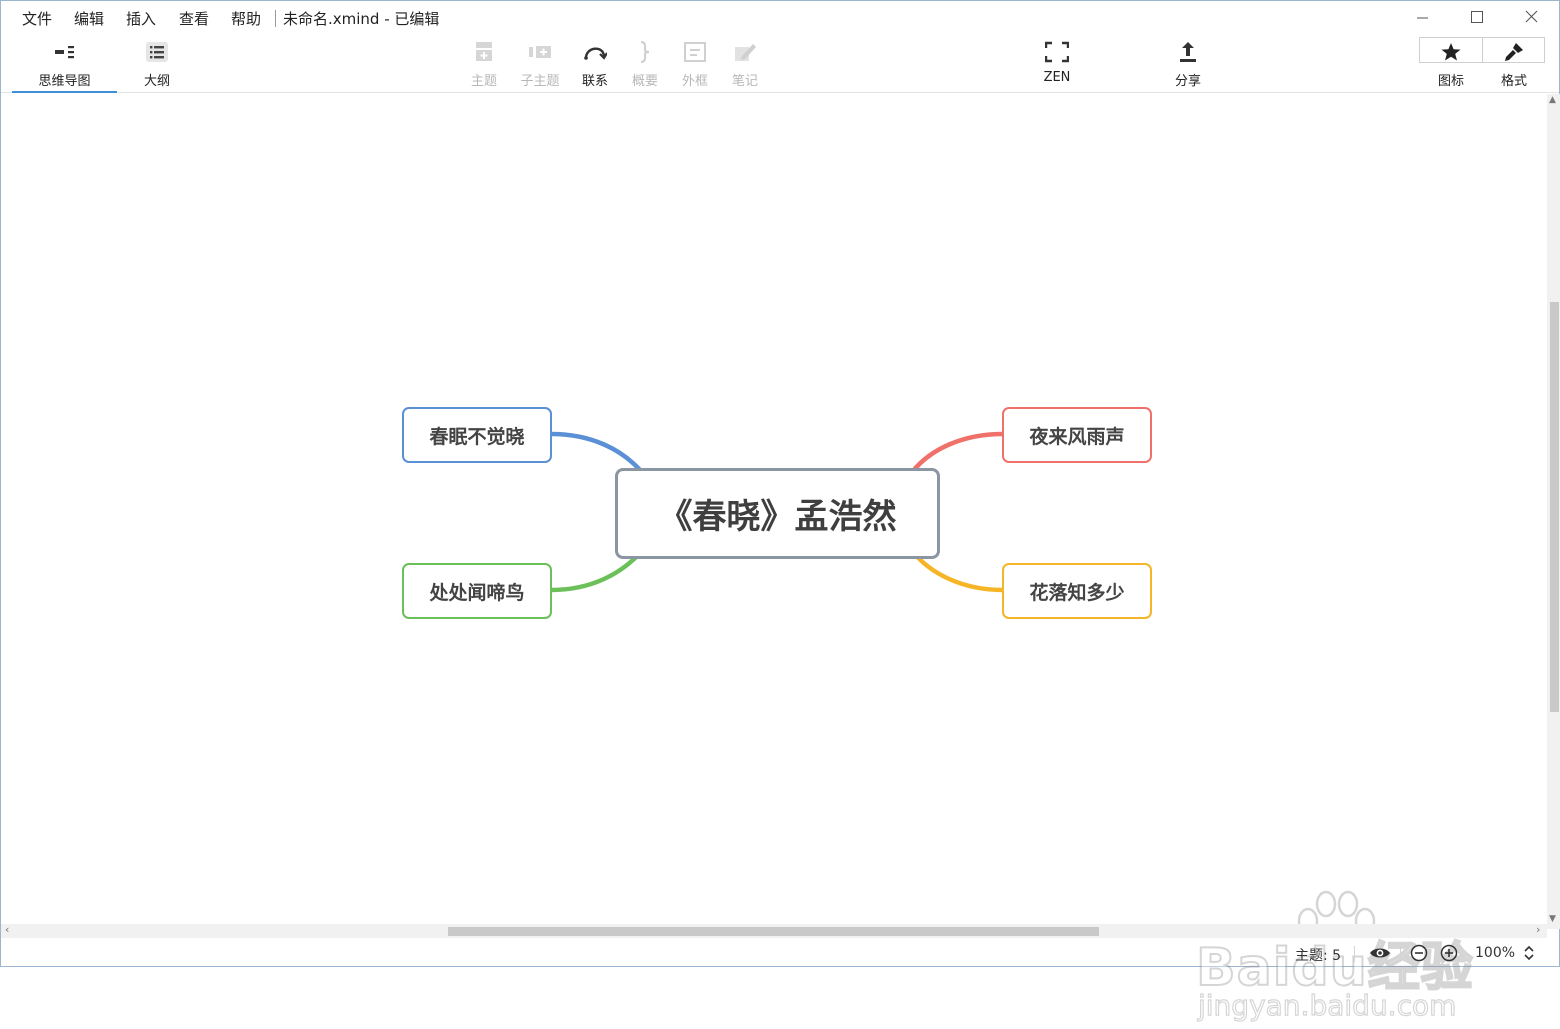 This screenshot has height=1029, width=1560. I want to click on watermark-url: jingyan.baidu.com, so click(1327, 1005).